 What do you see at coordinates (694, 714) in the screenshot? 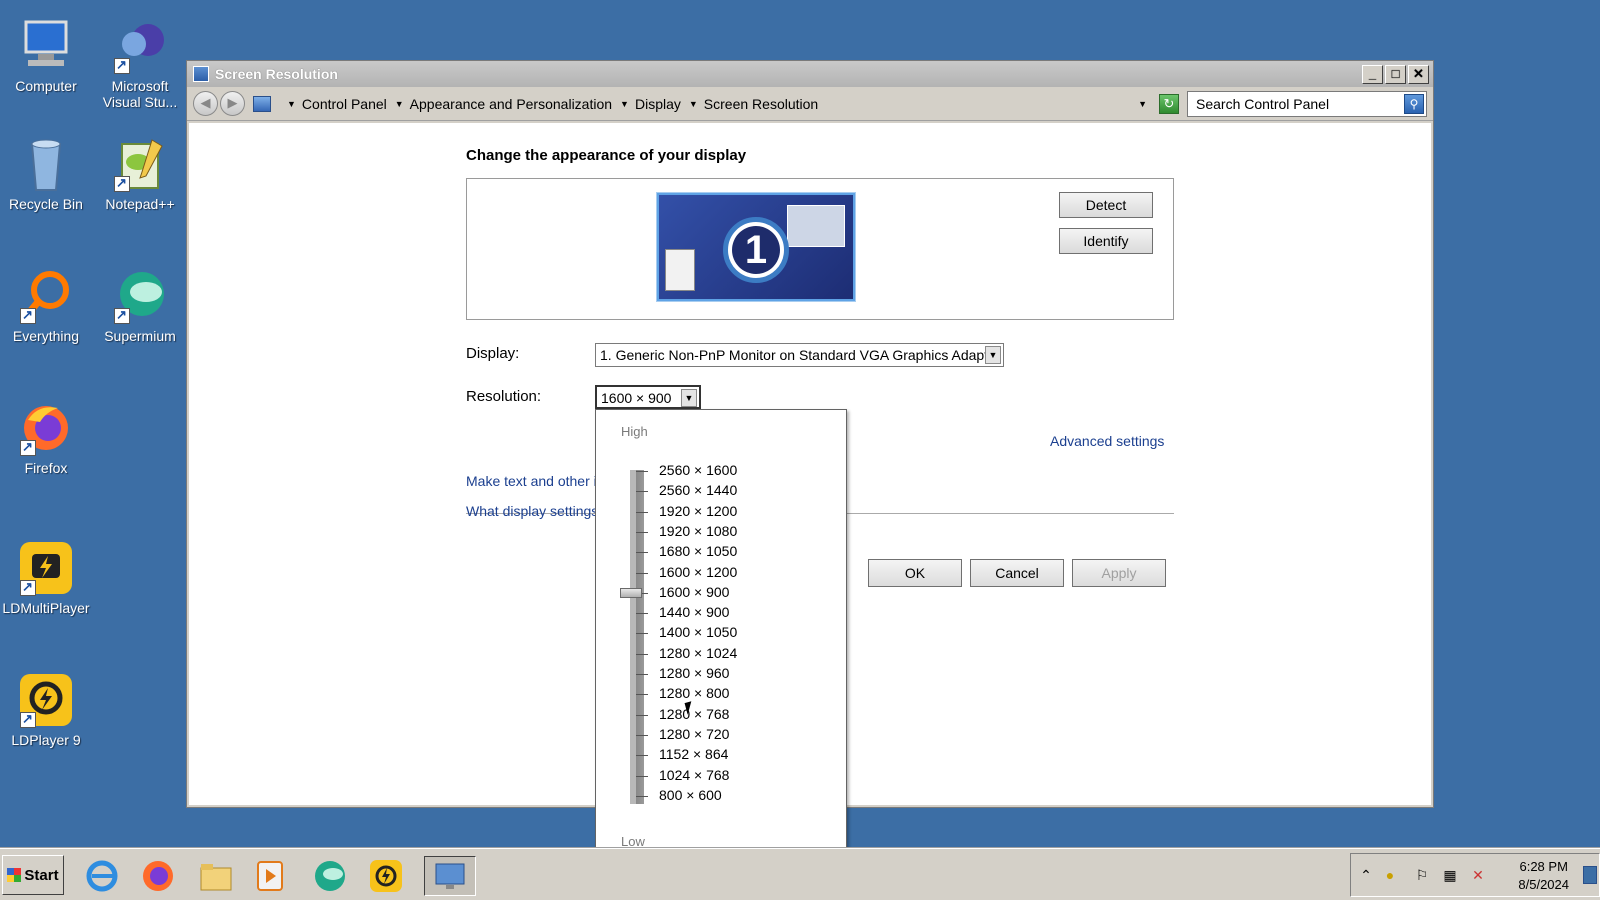
I see `resolution-option: 1280 × 768` at bounding box center [694, 714].